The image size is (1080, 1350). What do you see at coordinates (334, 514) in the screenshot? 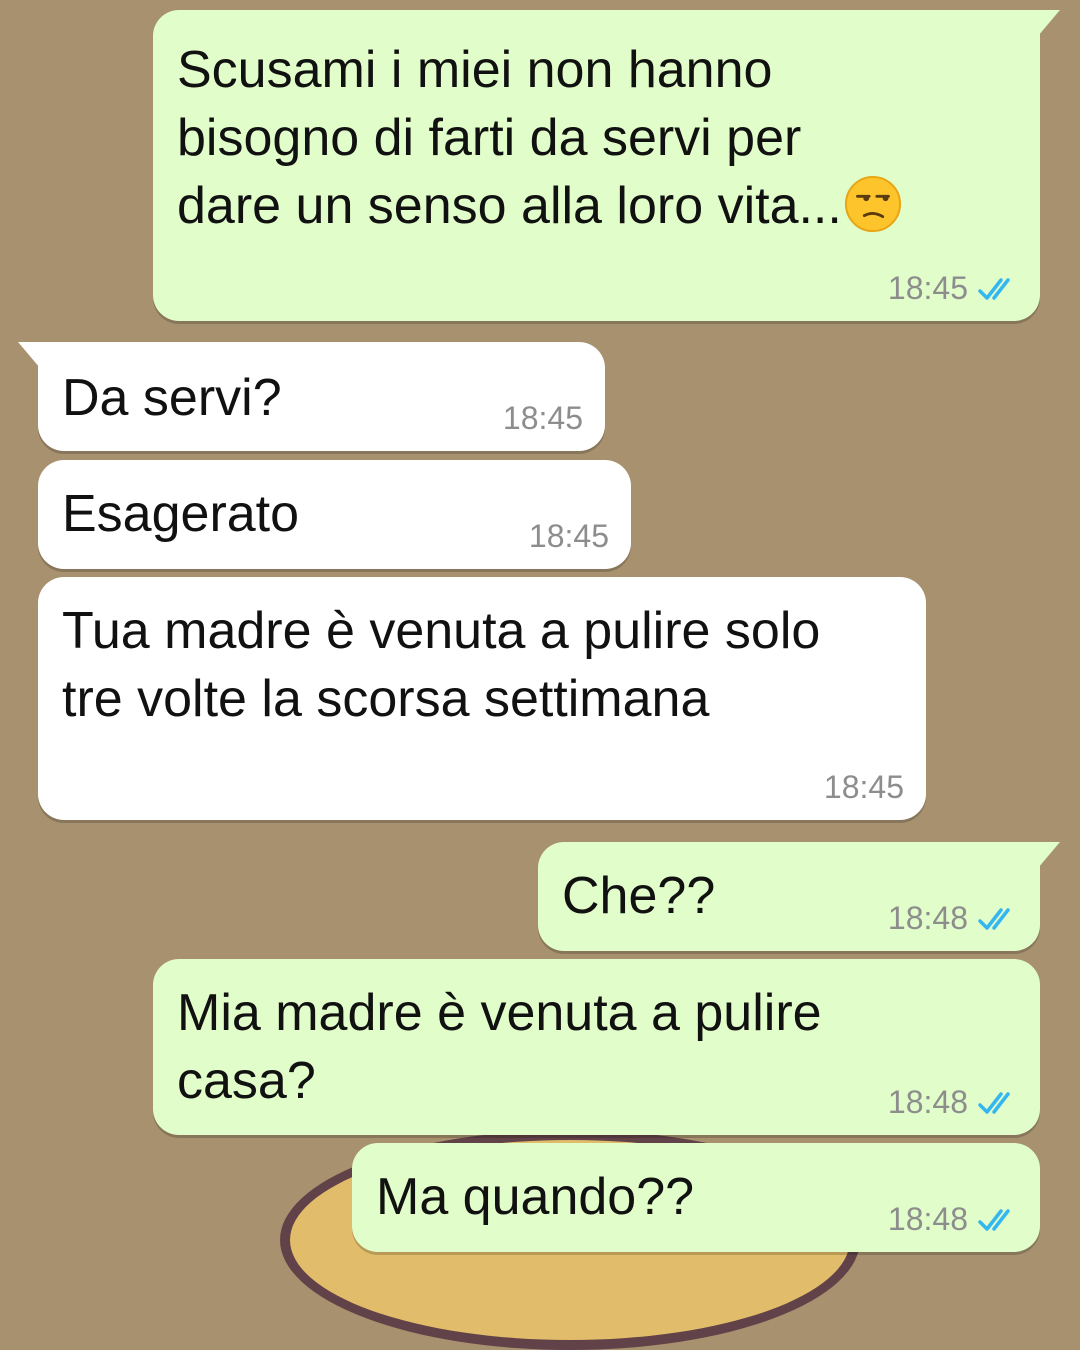
I see `incoming-message: Esagerato 18:45` at bounding box center [334, 514].